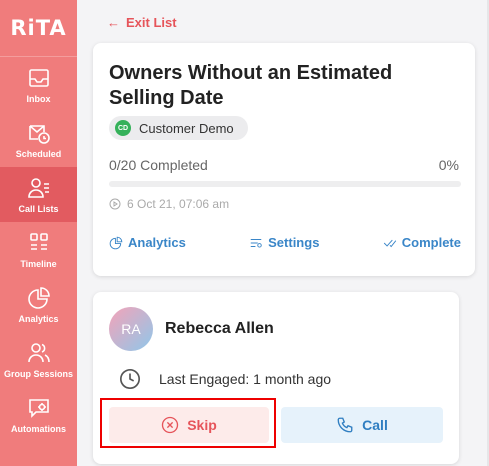 The width and height of the screenshot is (489, 466). What do you see at coordinates (130, 379) in the screenshot?
I see `clock-icon` at bounding box center [130, 379].